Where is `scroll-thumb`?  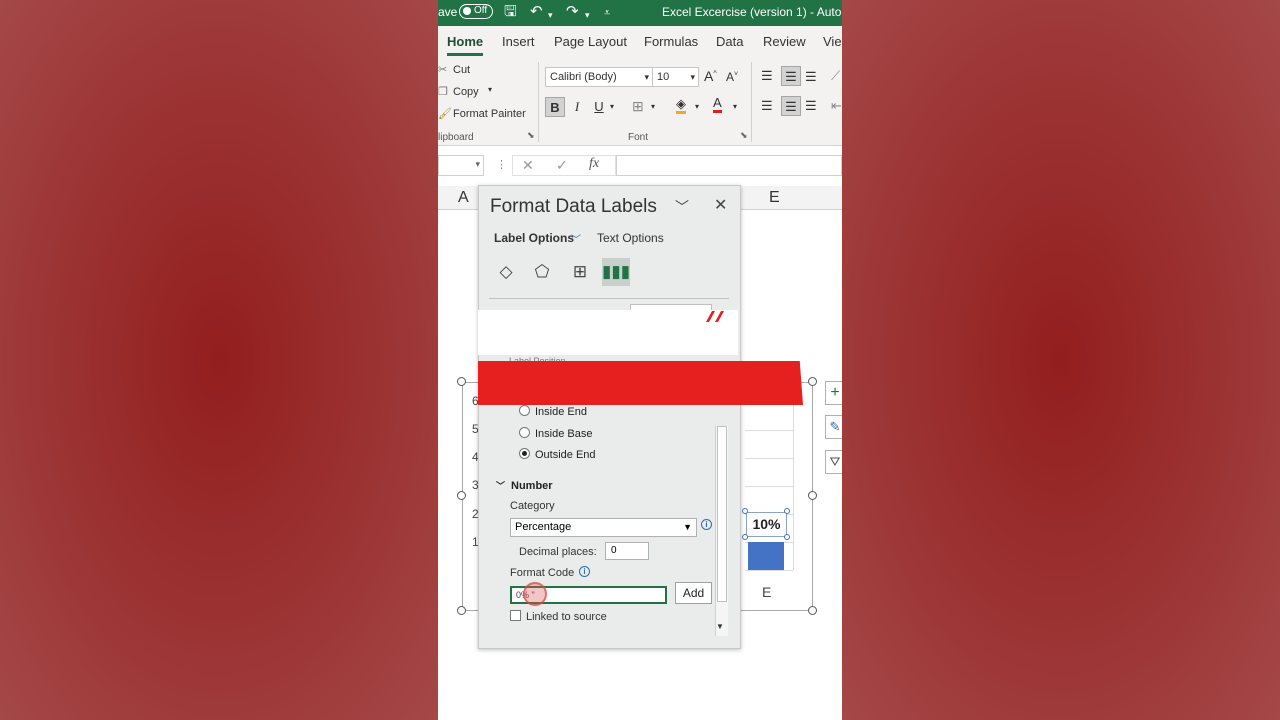
scroll-thumb is located at coordinates (722, 514).